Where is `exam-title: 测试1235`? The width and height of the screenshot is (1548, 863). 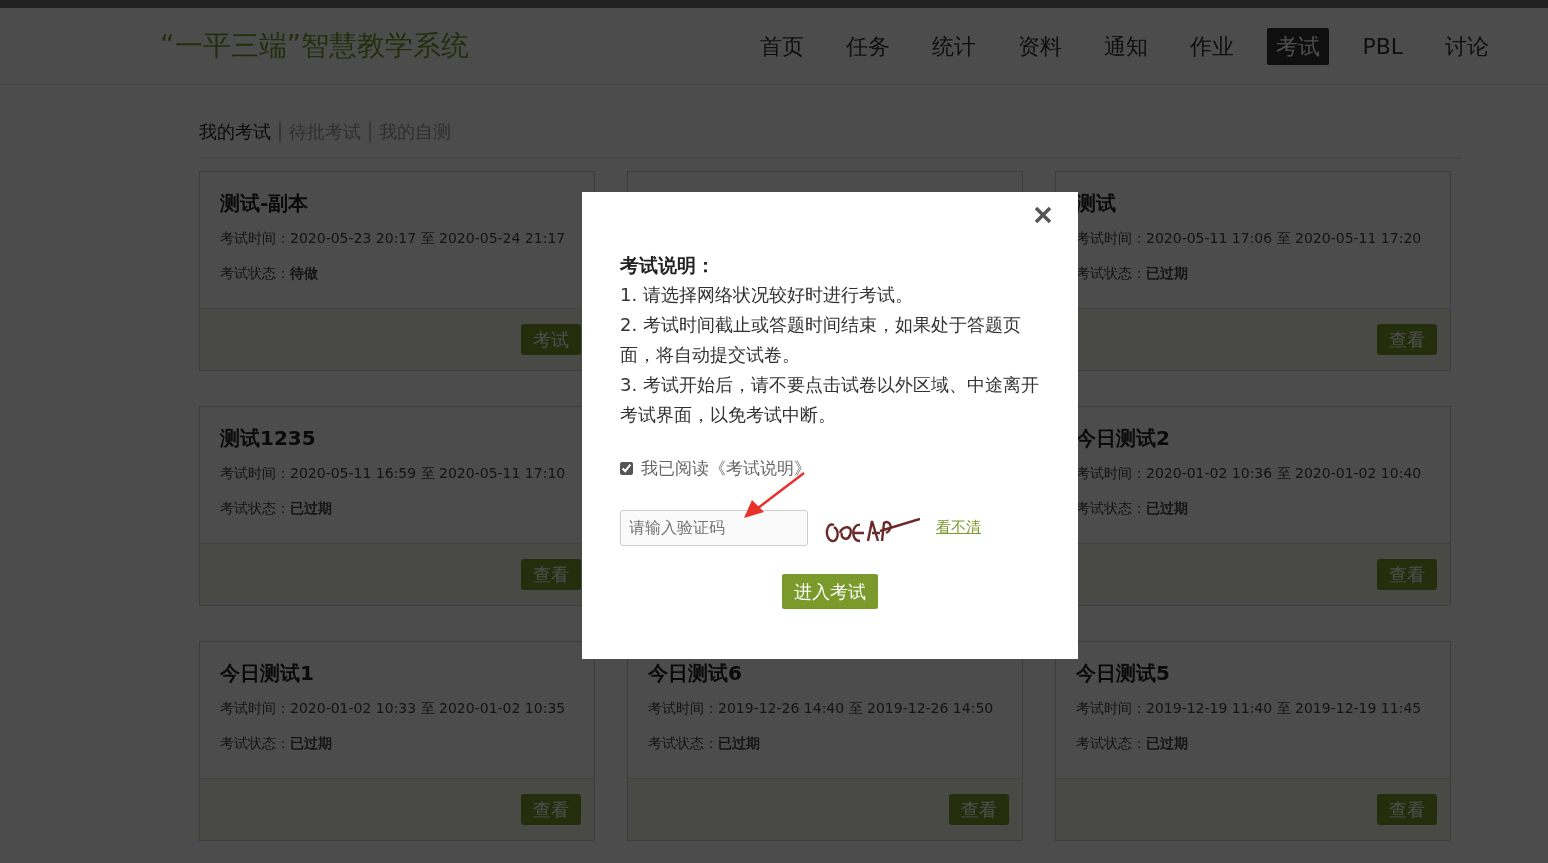 exam-title: 测试1235 is located at coordinates (268, 438).